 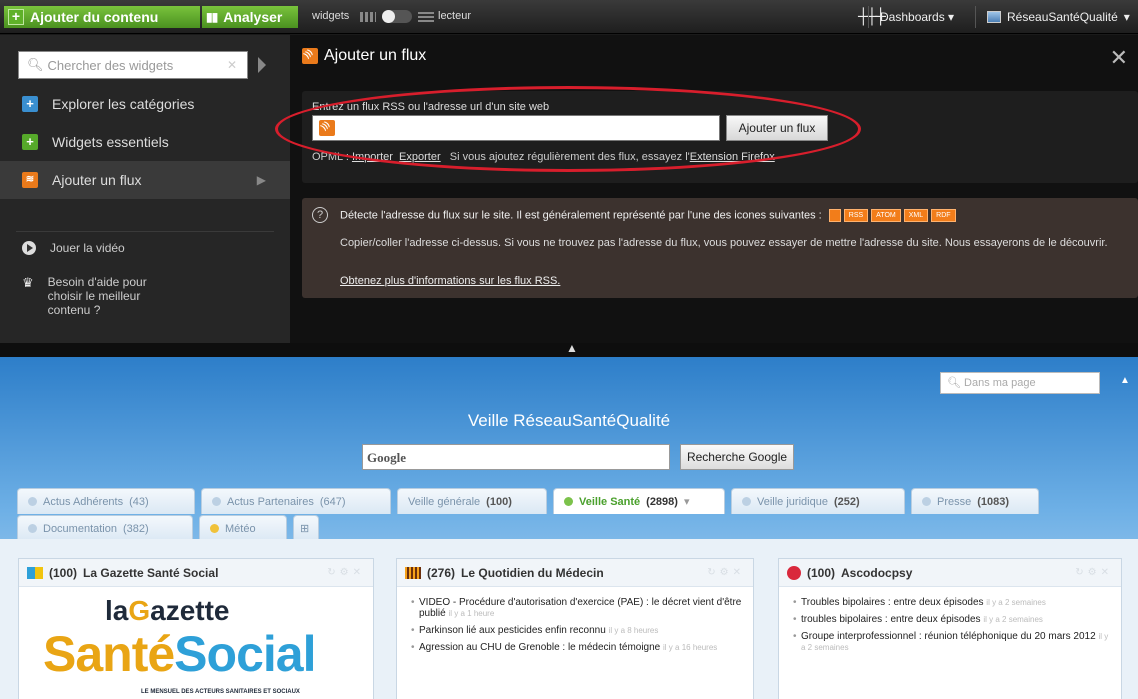 What do you see at coordinates (917, 17) in the screenshot?
I see `dashboards-menu: Dashboards ▾` at bounding box center [917, 17].